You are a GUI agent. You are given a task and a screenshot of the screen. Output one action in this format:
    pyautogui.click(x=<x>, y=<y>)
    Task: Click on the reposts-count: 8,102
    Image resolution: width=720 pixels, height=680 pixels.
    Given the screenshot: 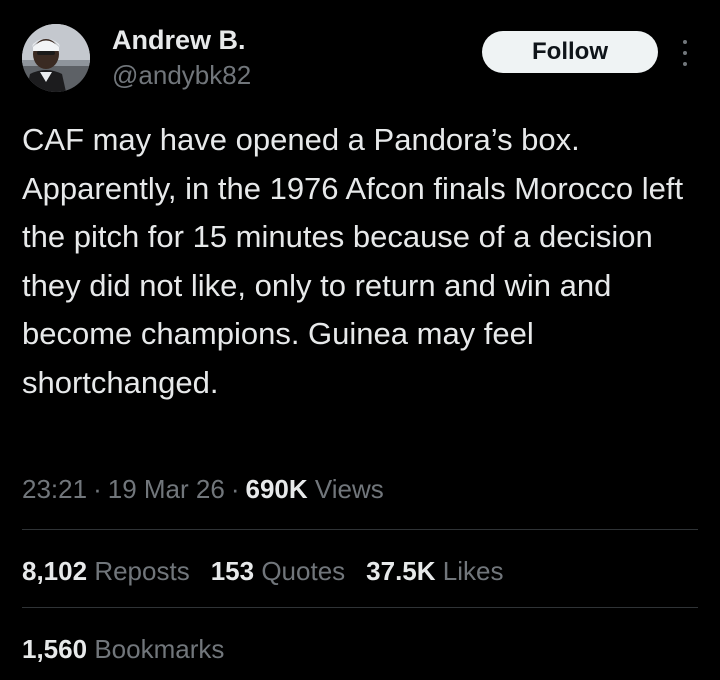 What is the action you would take?
    pyautogui.click(x=55, y=571)
    